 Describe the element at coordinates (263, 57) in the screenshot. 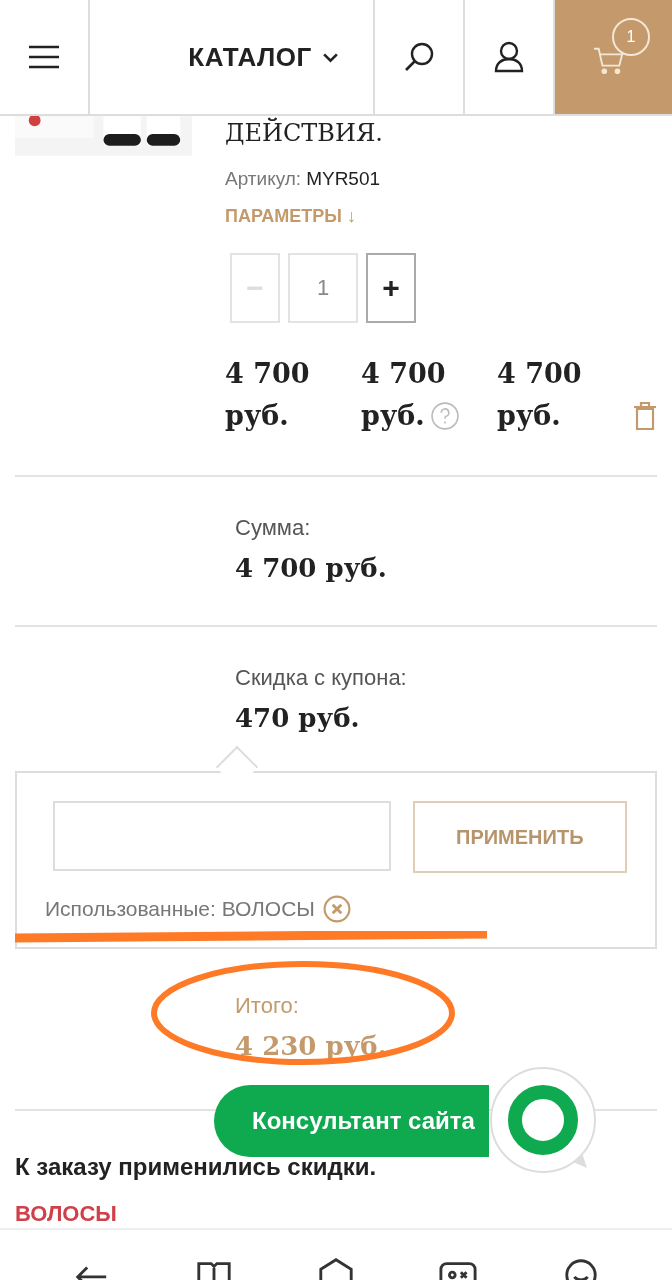

I see `catalog-button: КАТАЛОГ` at that location.